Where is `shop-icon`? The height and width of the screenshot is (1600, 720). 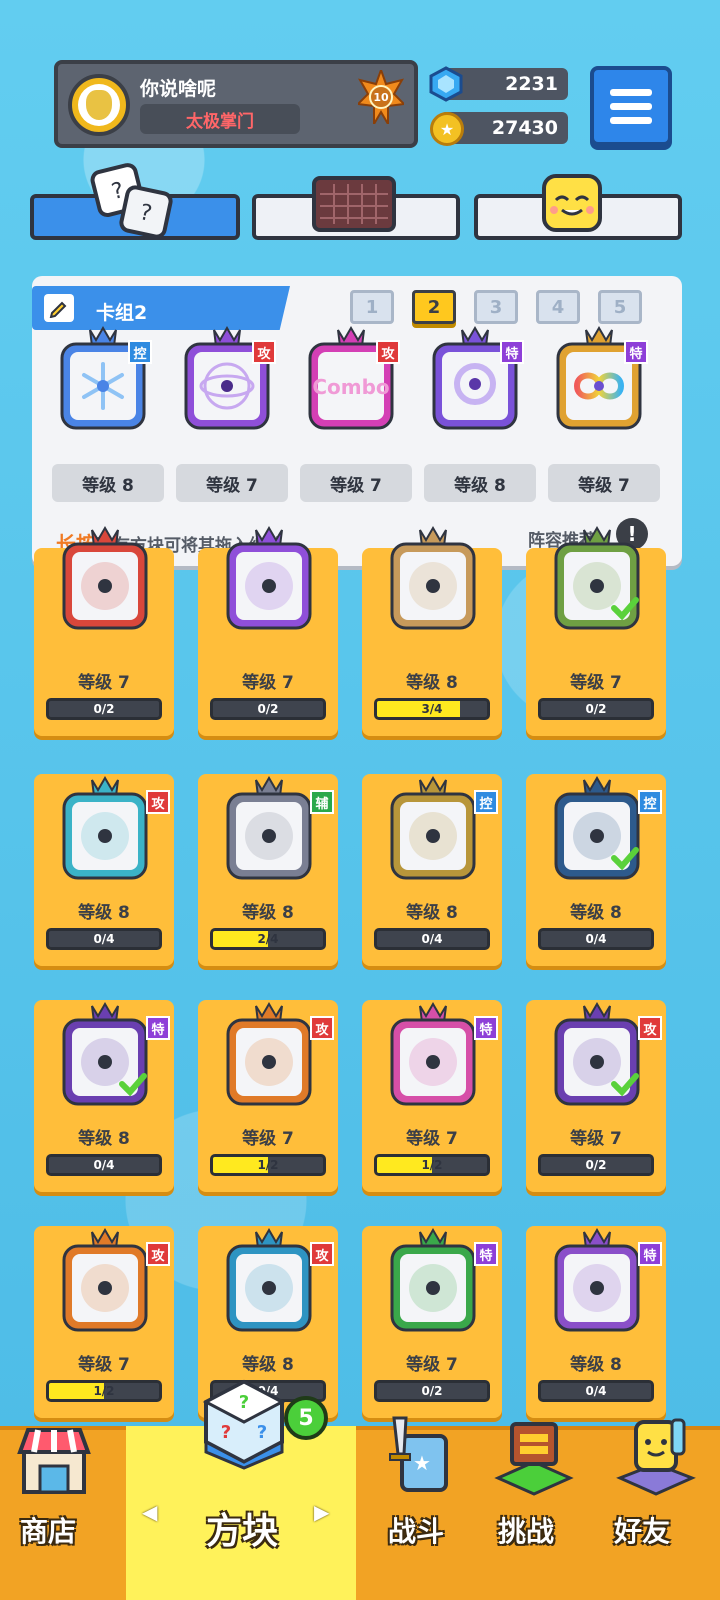 shop-icon is located at coordinates (54, 1460).